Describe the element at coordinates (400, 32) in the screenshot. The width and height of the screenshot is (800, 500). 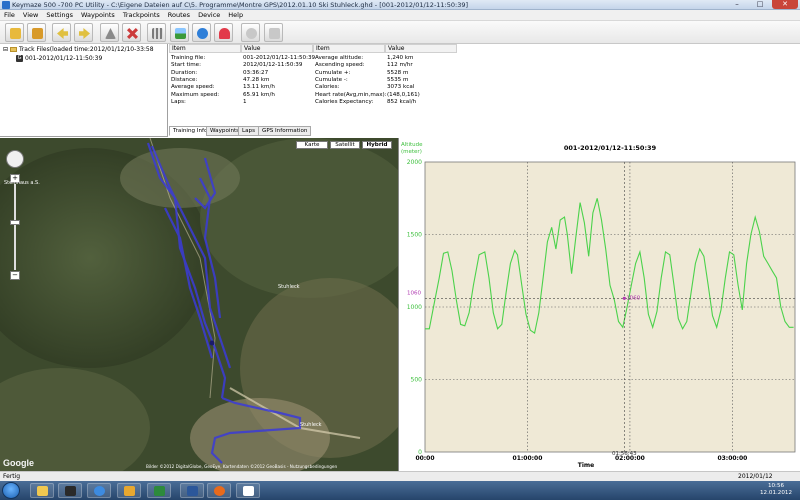
I see `toolbar` at that location.